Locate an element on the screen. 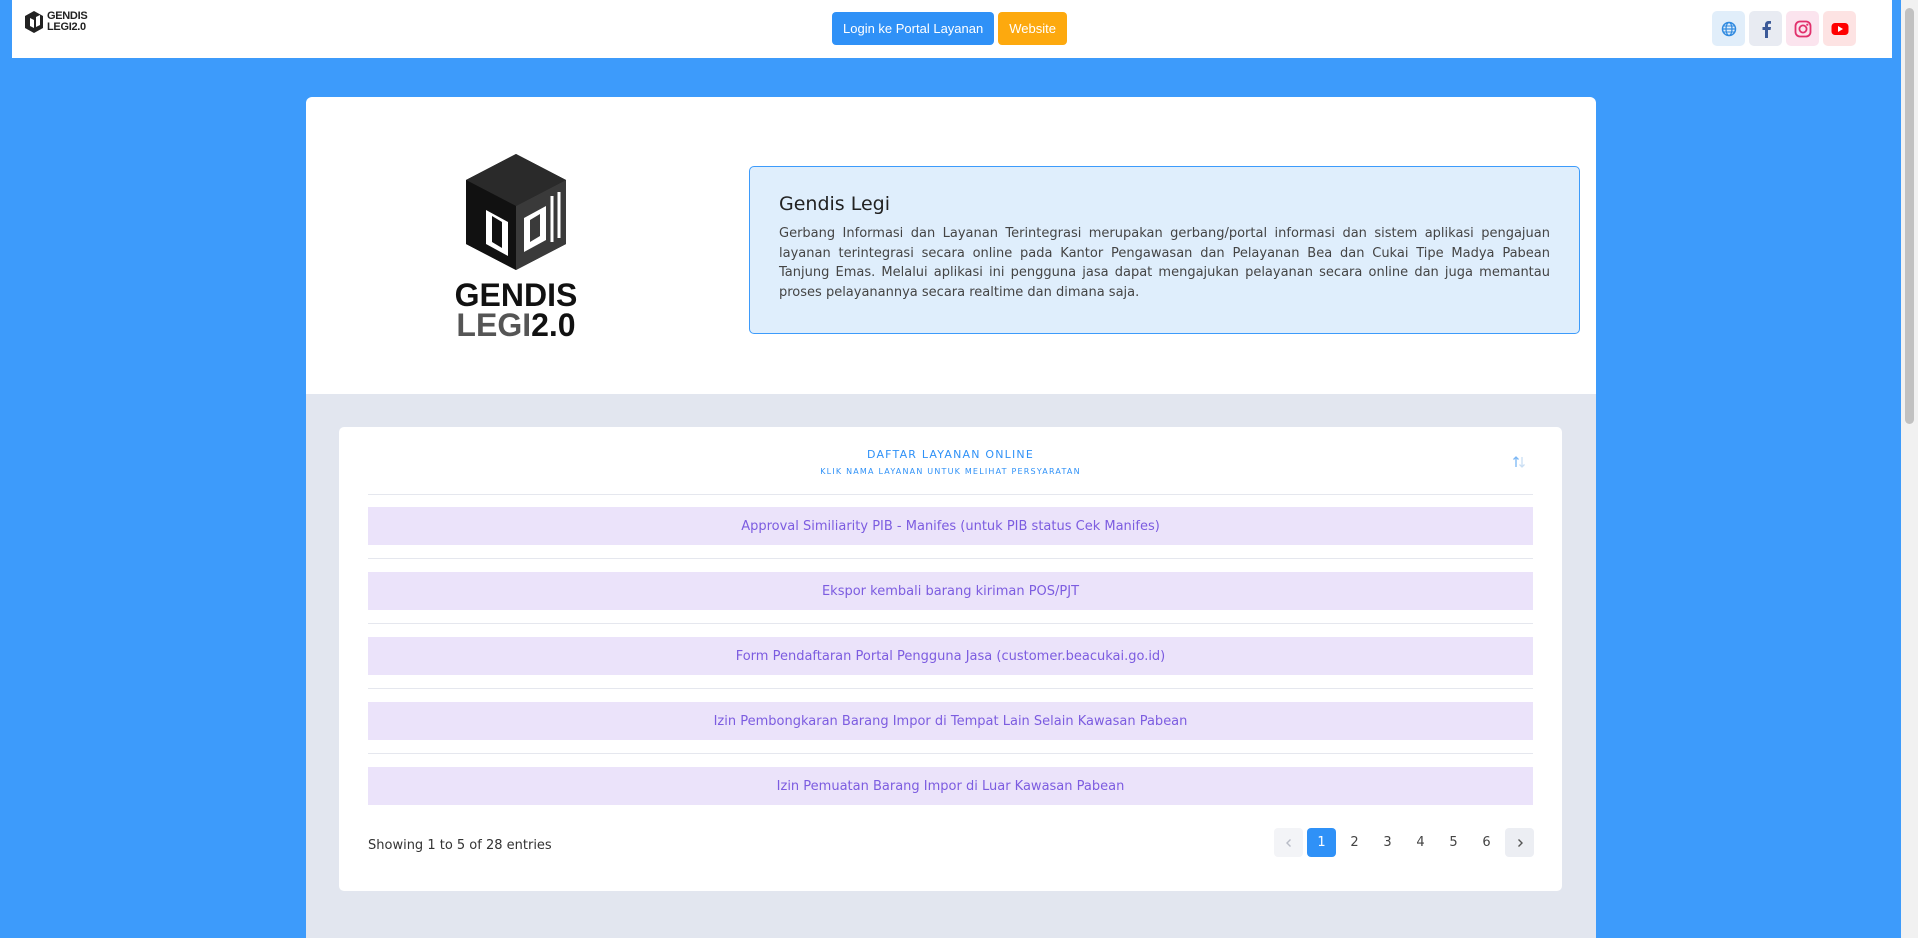 This screenshot has width=1918, height=938. youtube-icon is located at coordinates (1839, 28).